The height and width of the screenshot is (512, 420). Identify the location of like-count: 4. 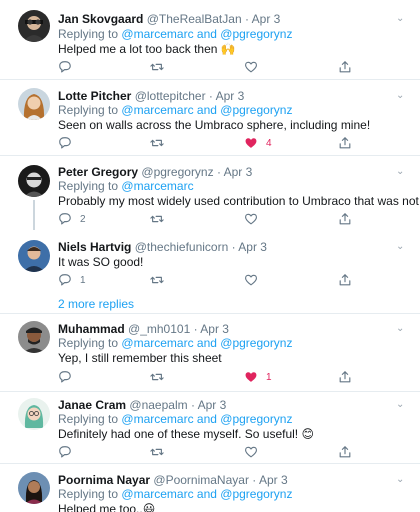
(269, 143).